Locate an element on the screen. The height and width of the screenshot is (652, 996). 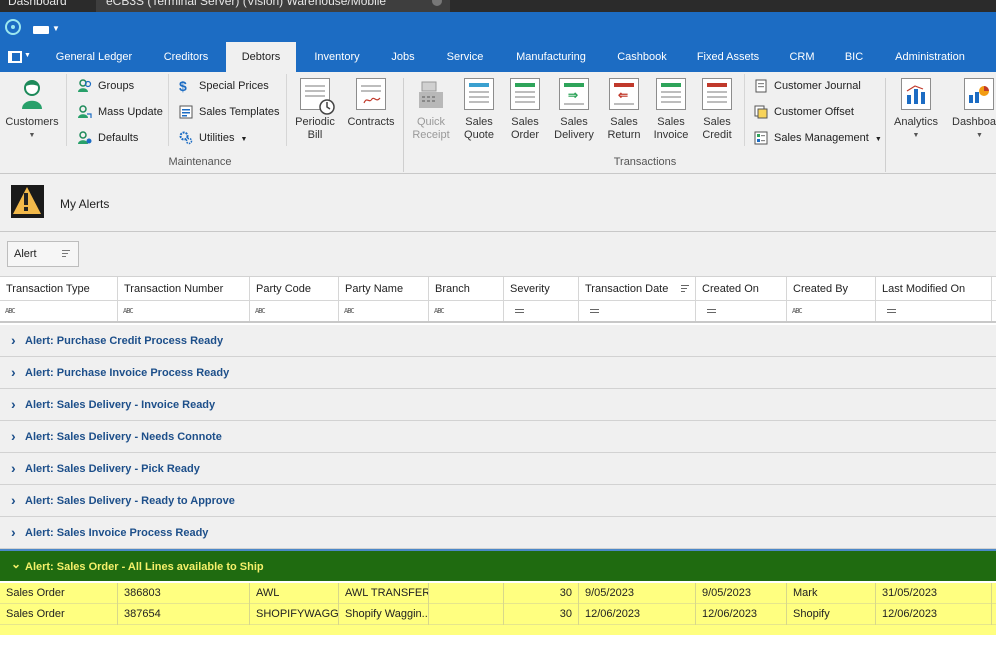
quick-receipt-button: Quick Receipt is located at coordinates (431, 110).